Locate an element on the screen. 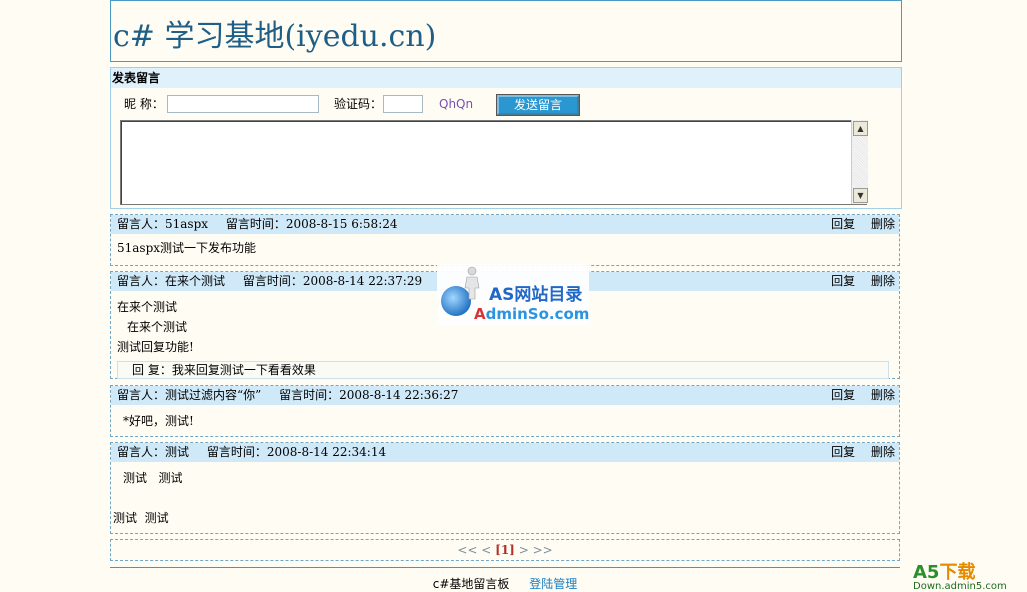 The width and height of the screenshot is (1027, 592). first-page-link: << is located at coordinates (467, 550).